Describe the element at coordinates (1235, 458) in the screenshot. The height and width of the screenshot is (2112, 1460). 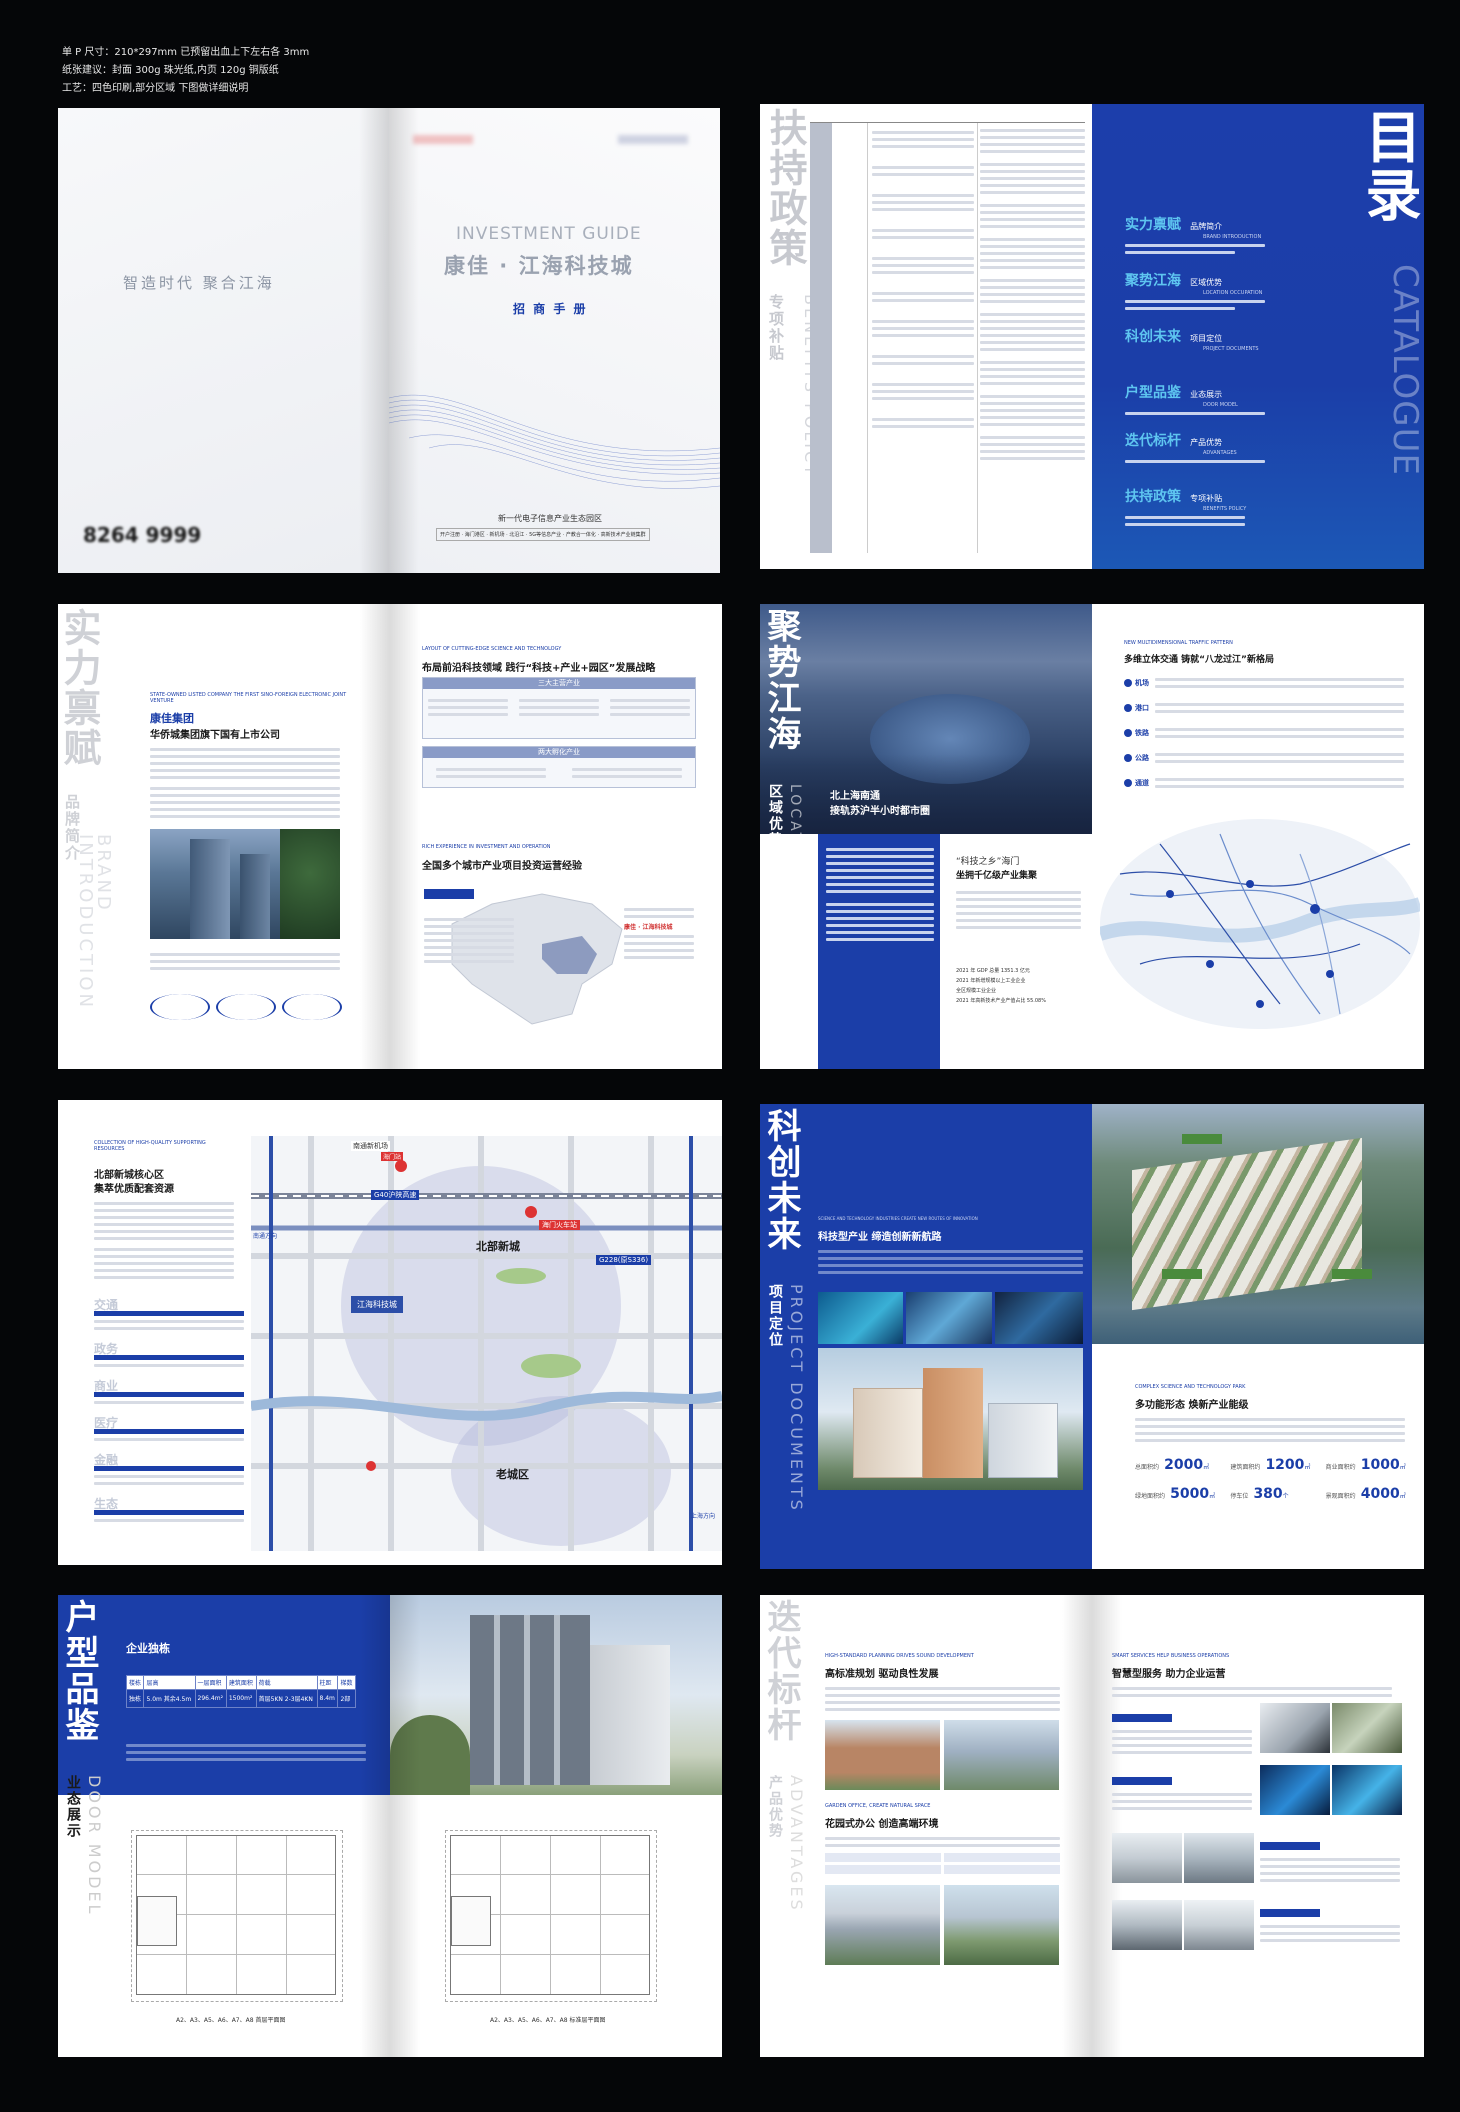
I see `catalogue-item: 迭代标杆 产品优势 ADVANTAGES` at that location.